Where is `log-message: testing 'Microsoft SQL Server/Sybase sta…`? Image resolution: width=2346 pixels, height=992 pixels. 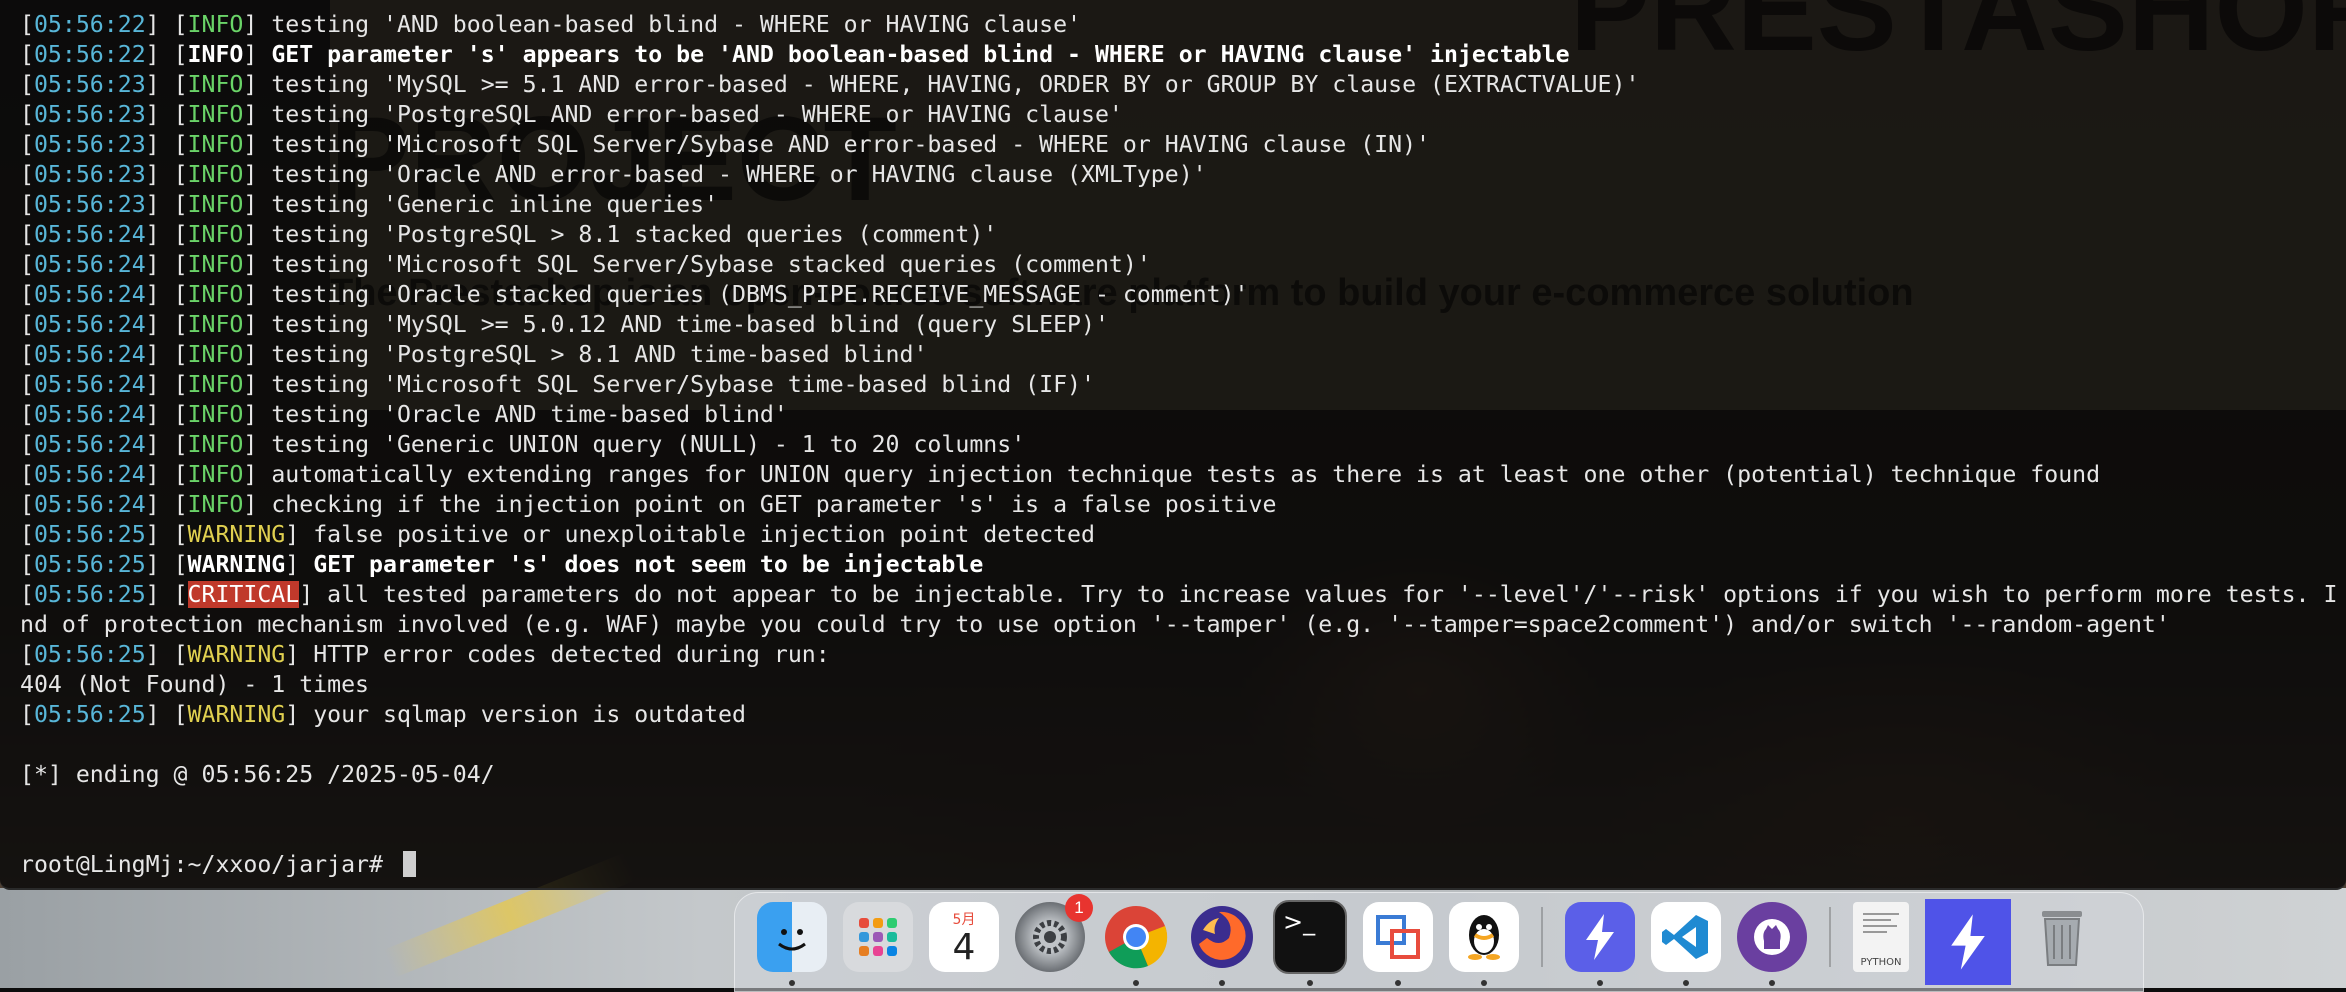
log-message: testing 'Microsoft SQL Server/Sybase sta… is located at coordinates (711, 264).